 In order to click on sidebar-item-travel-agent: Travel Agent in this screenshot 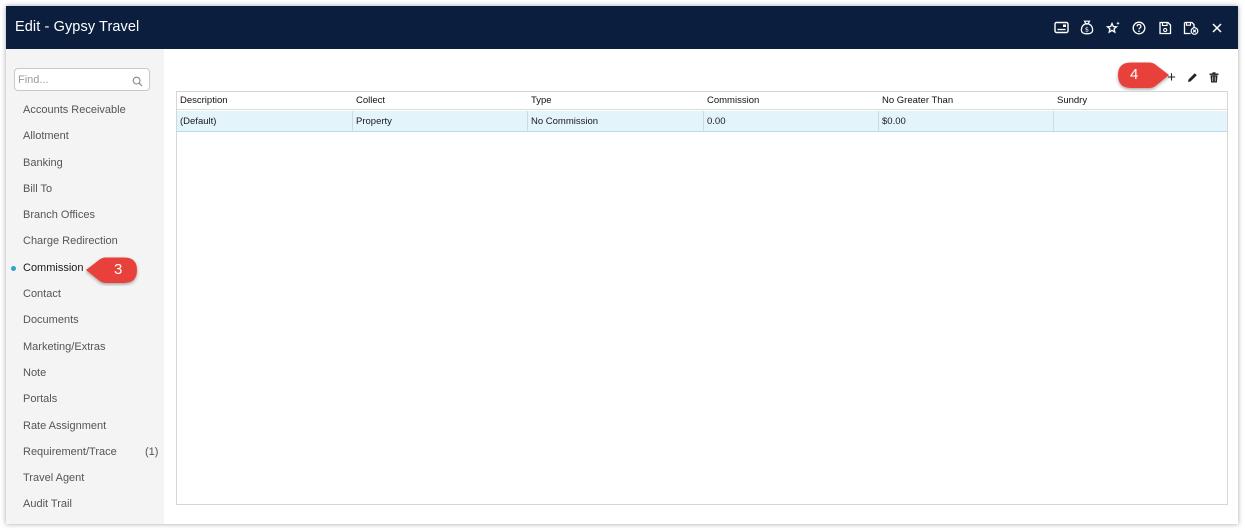, I will do `click(85, 478)`.